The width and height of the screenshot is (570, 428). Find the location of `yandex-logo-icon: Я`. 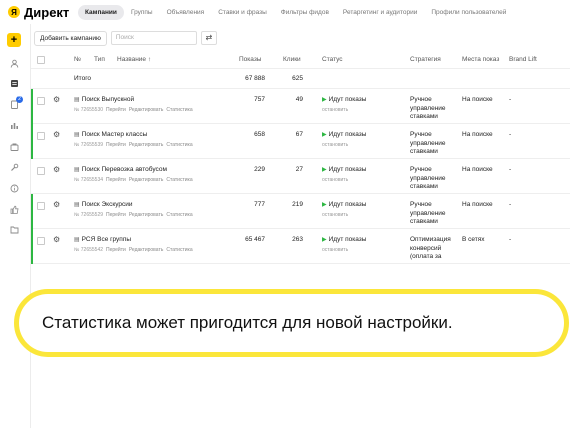

yandex-logo-icon: Я is located at coordinates (14, 12).